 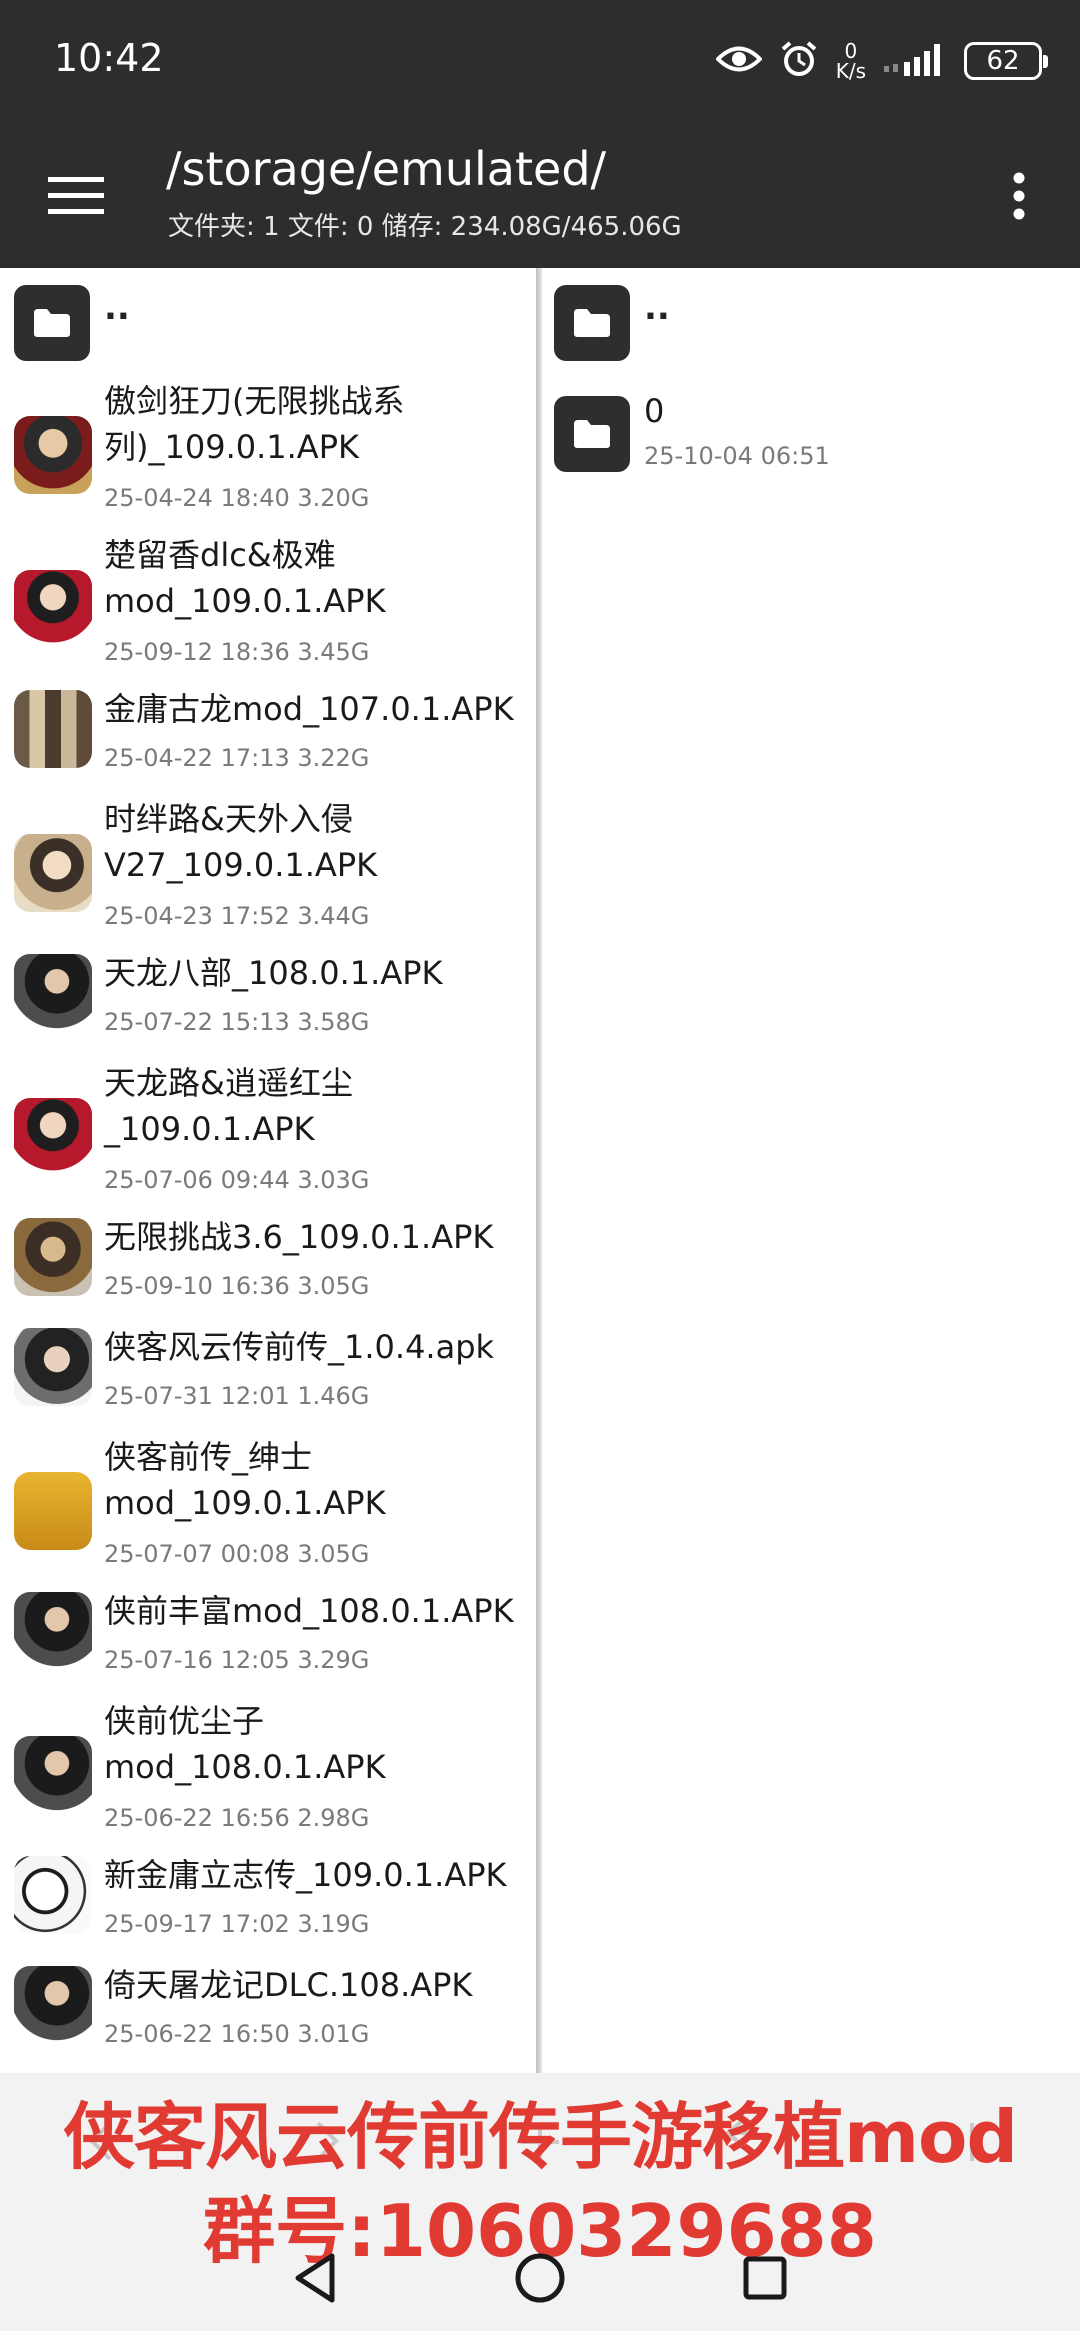 I want to click on file-name: 新金庸立志传_109.0.1.APK, so click(x=305, y=1875).